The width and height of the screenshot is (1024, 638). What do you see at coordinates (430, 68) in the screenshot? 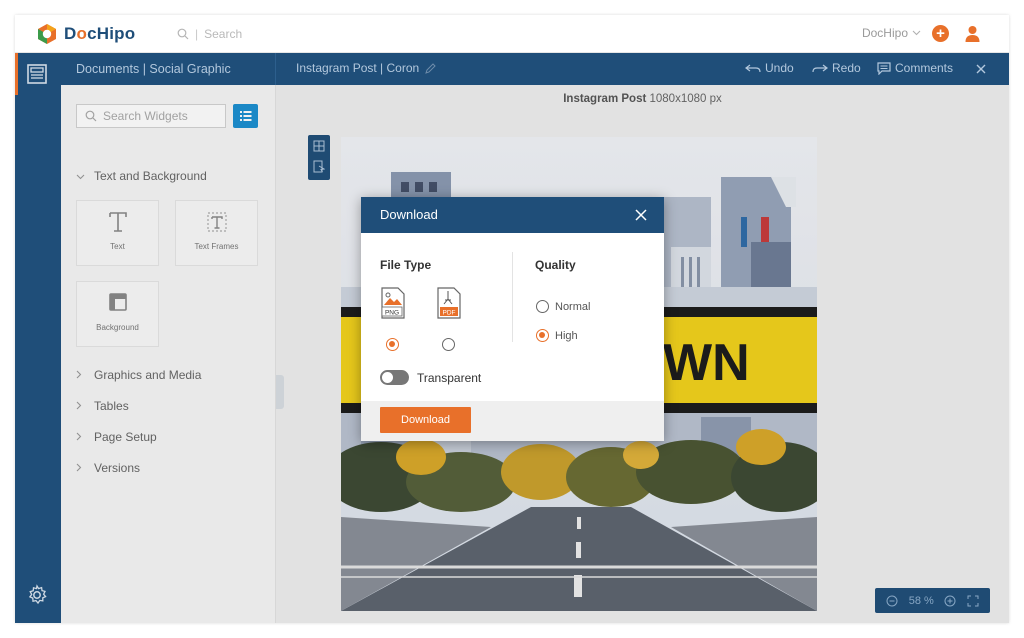
I see `pencil-icon` at bounding box center [430, 68].